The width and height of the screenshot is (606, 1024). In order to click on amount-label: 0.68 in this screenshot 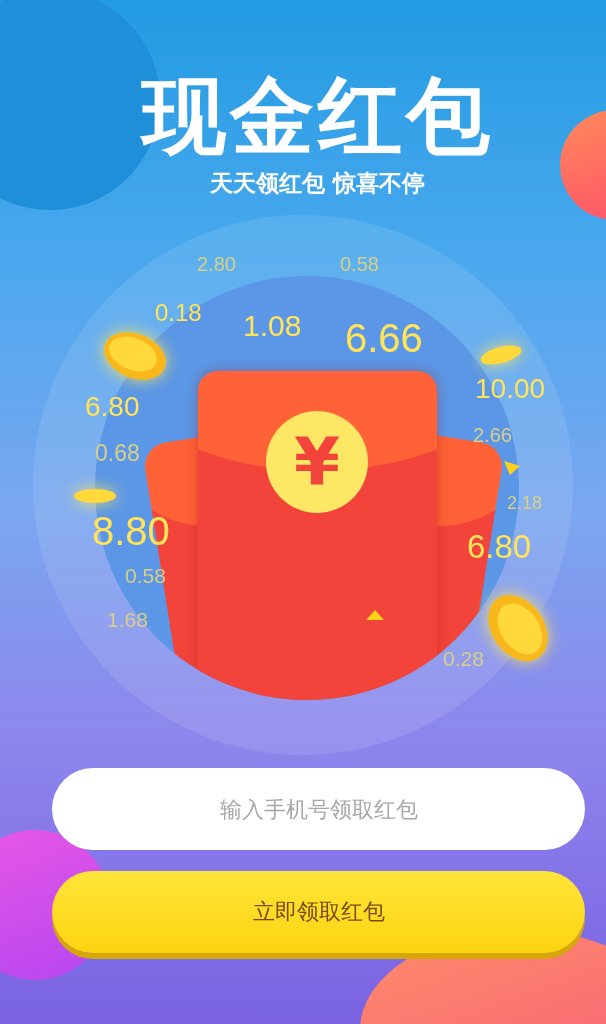, I will do `click(117, 453)`.